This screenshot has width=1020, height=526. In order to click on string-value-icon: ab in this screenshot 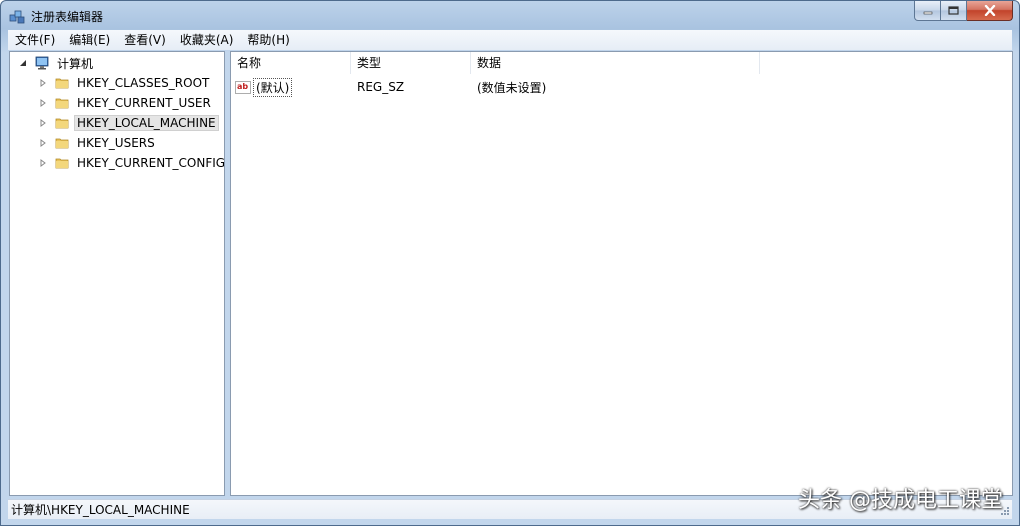, I will do `click(243, 87)`.